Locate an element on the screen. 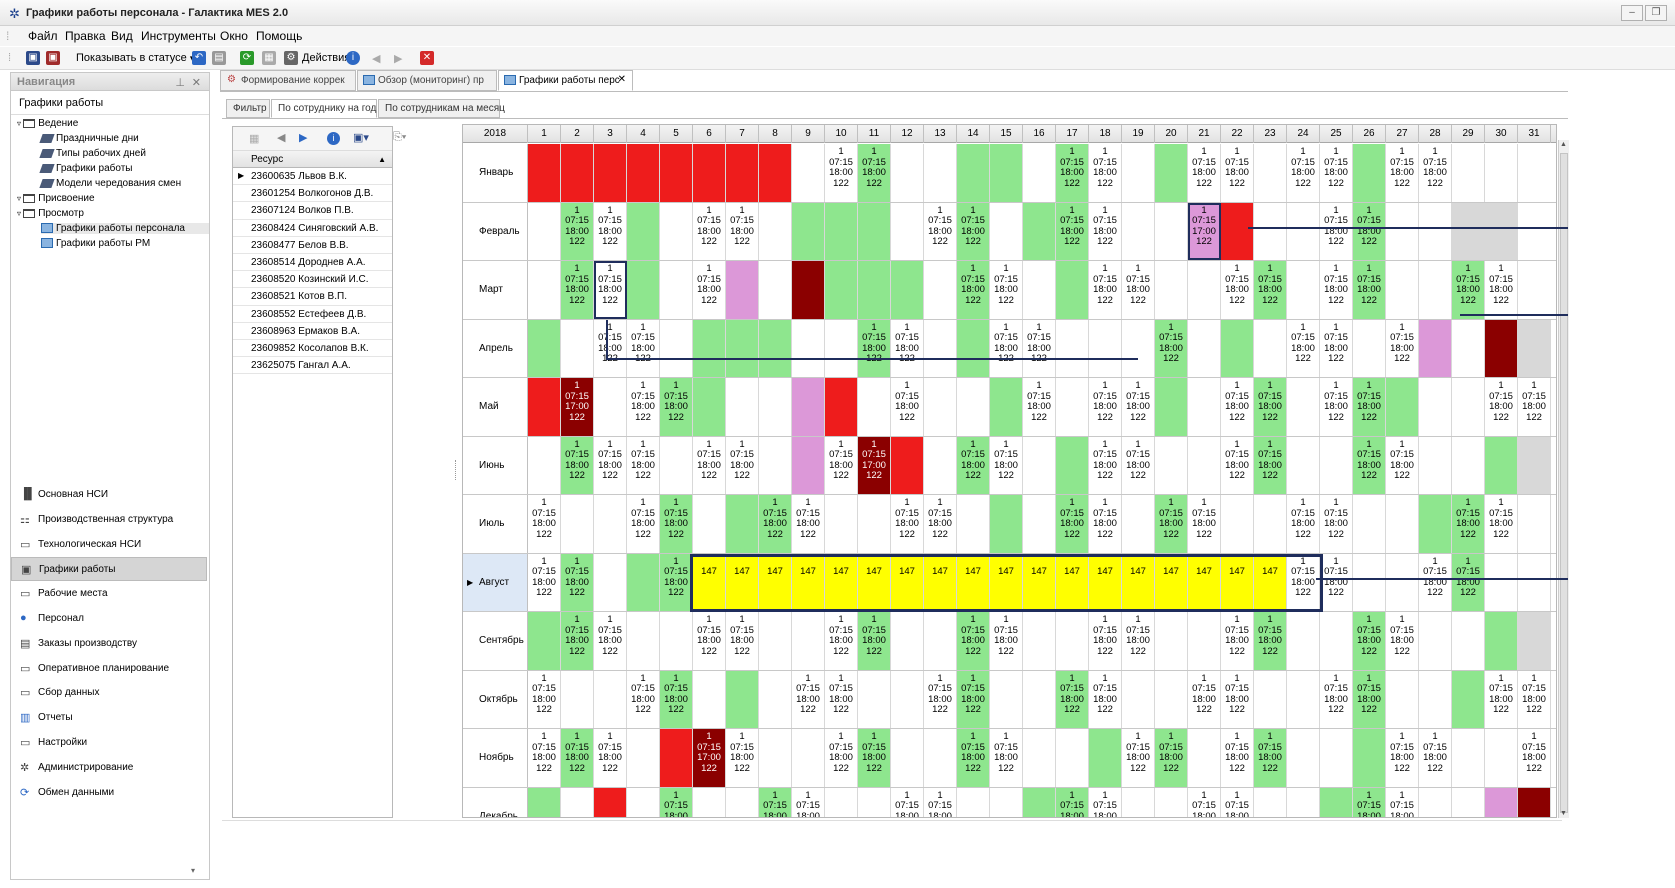  pin-icon: ⊥ is located at coordinates (180, 82).